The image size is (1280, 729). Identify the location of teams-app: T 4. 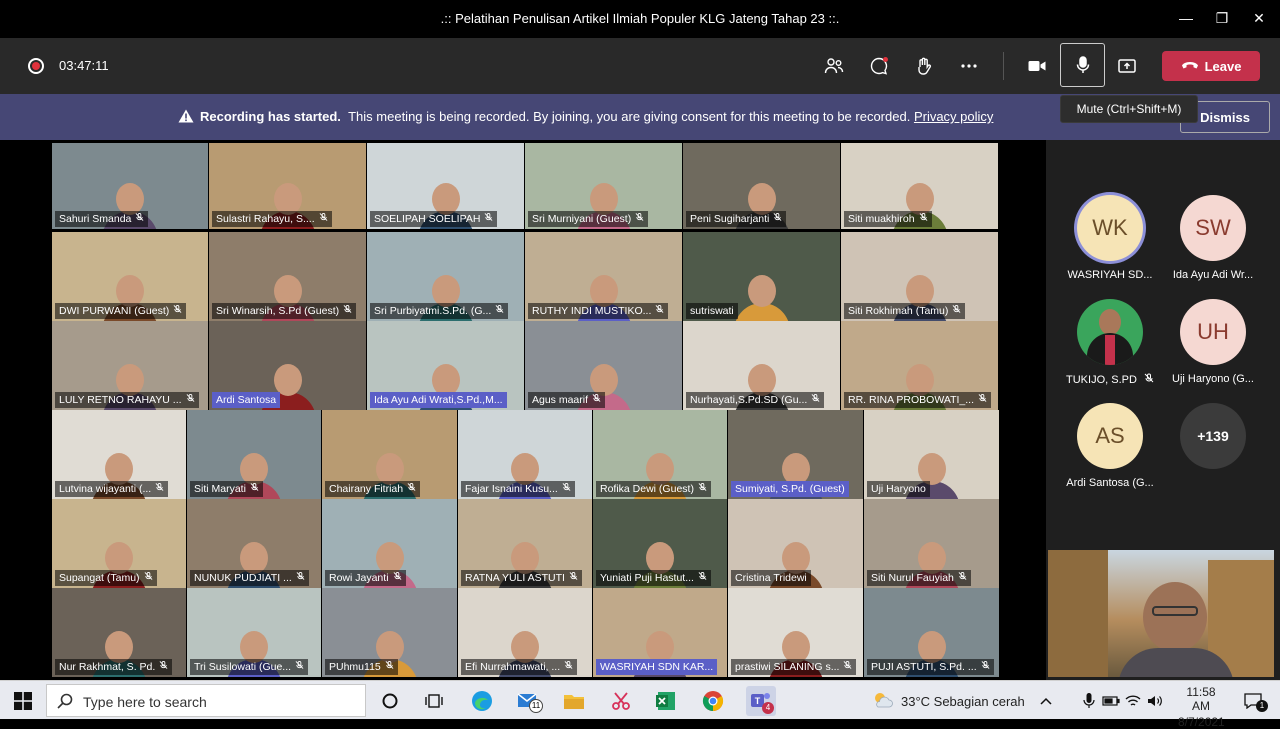
(761, 701).